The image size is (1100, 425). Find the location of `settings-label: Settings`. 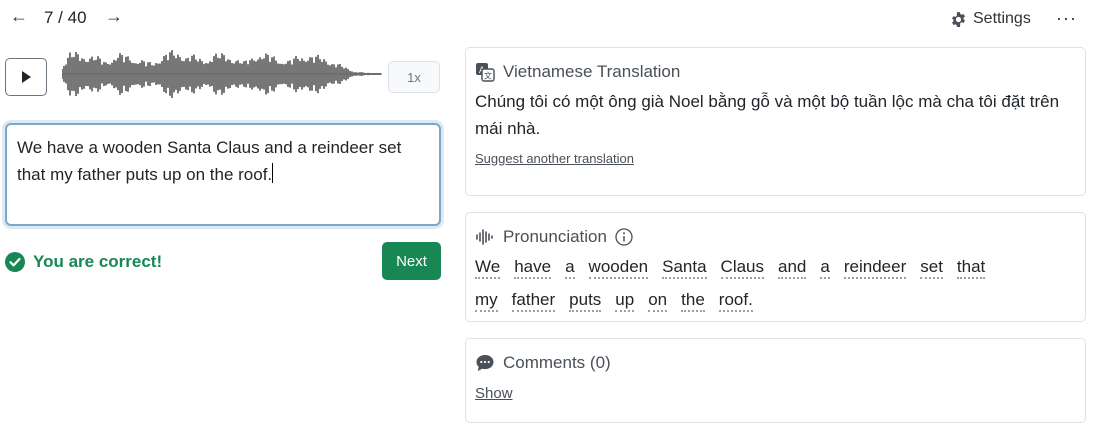

settings-label: Settings is located at coordinates (1002, 18).